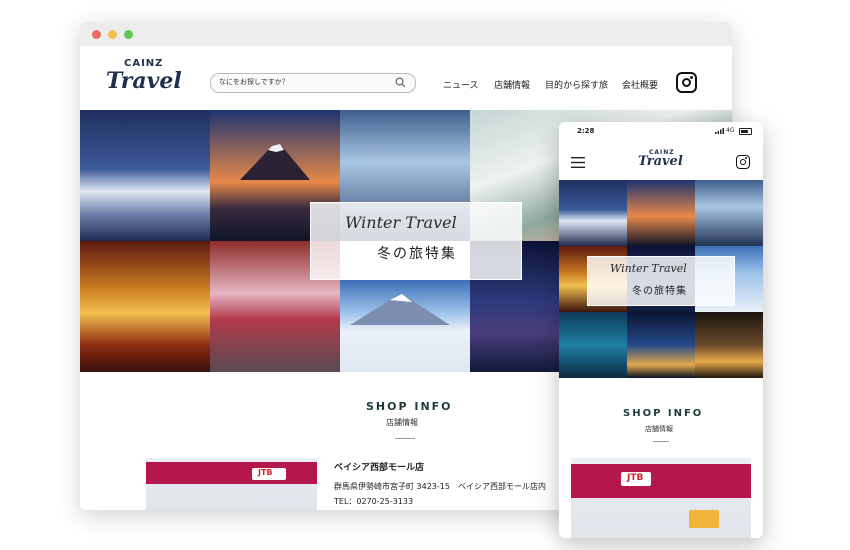 This screenshot has width=850, height=550. Describe the element at coordinates (112, 34) in the screenshot. I see `minimize-window-button` at that location.